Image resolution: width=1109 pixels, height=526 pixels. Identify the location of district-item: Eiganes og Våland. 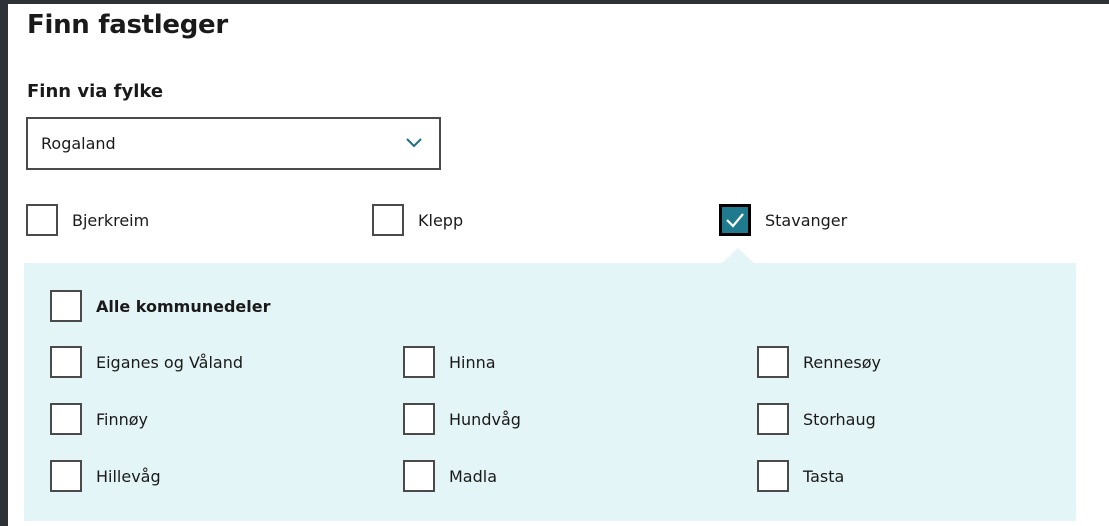
(146, 362).